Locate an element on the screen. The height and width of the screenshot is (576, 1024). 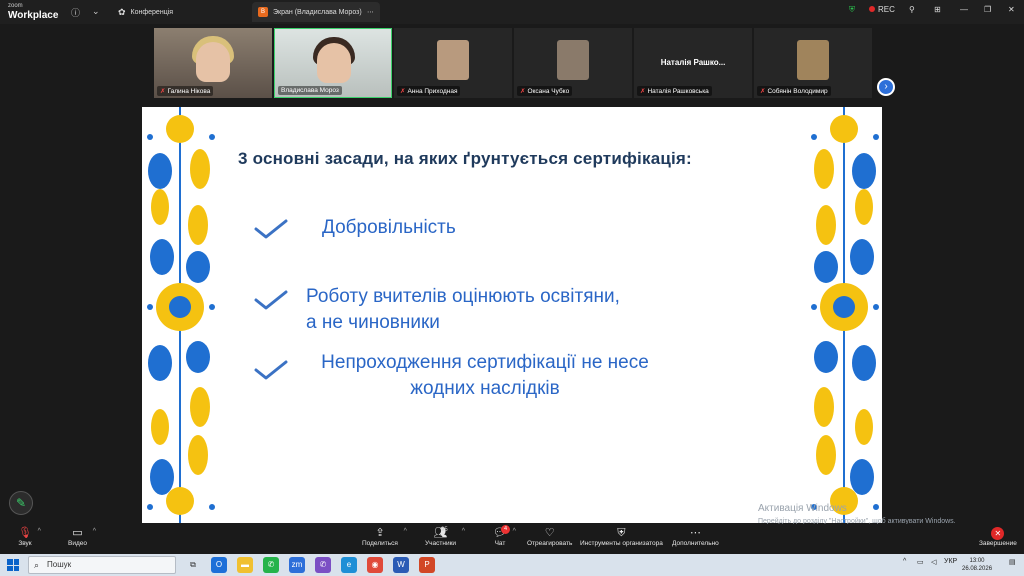
notifications-icon: ▤ is located at coordinates (1012, 562).